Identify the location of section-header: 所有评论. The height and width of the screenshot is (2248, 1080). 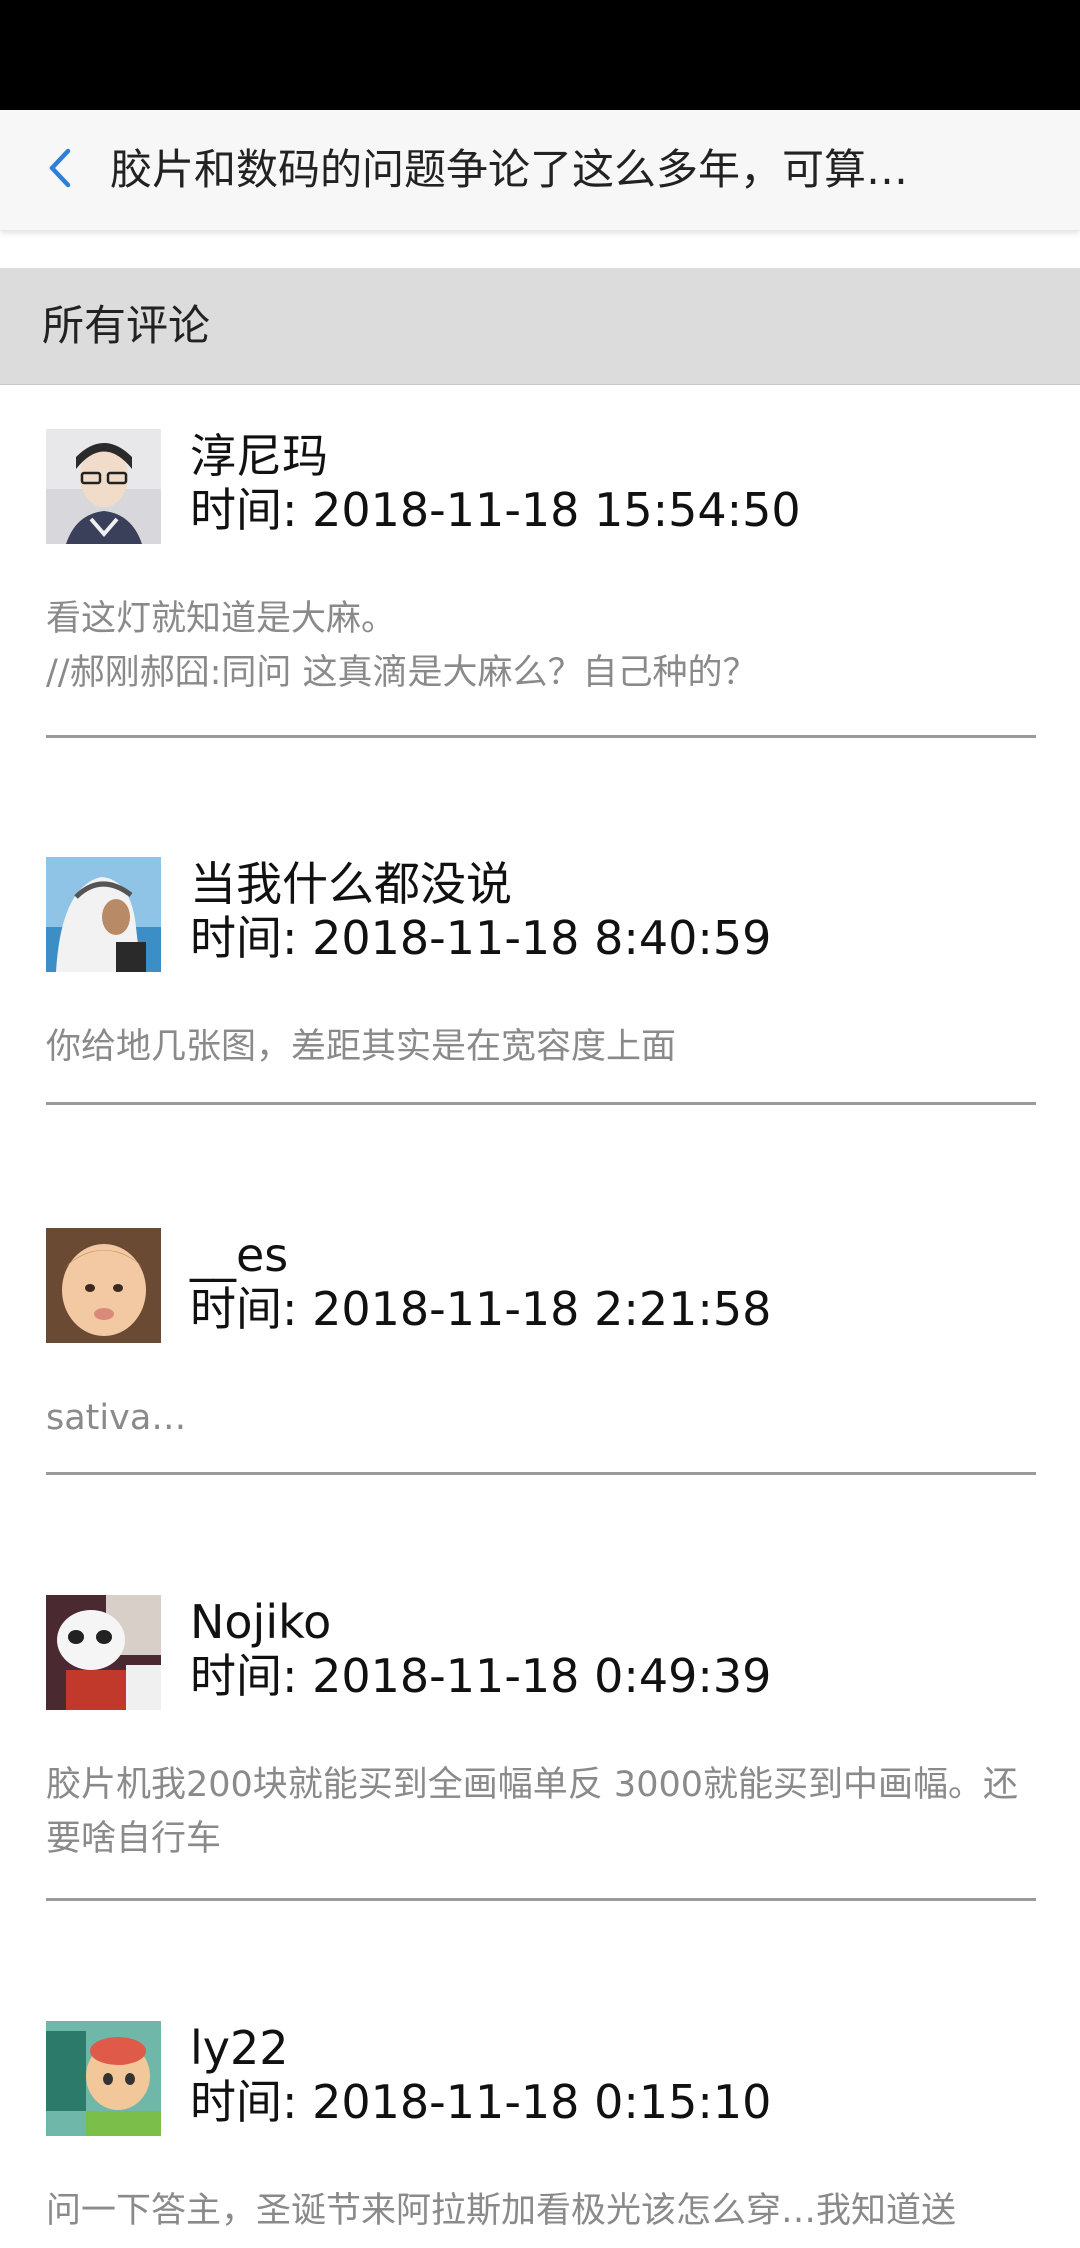
(540, 326).